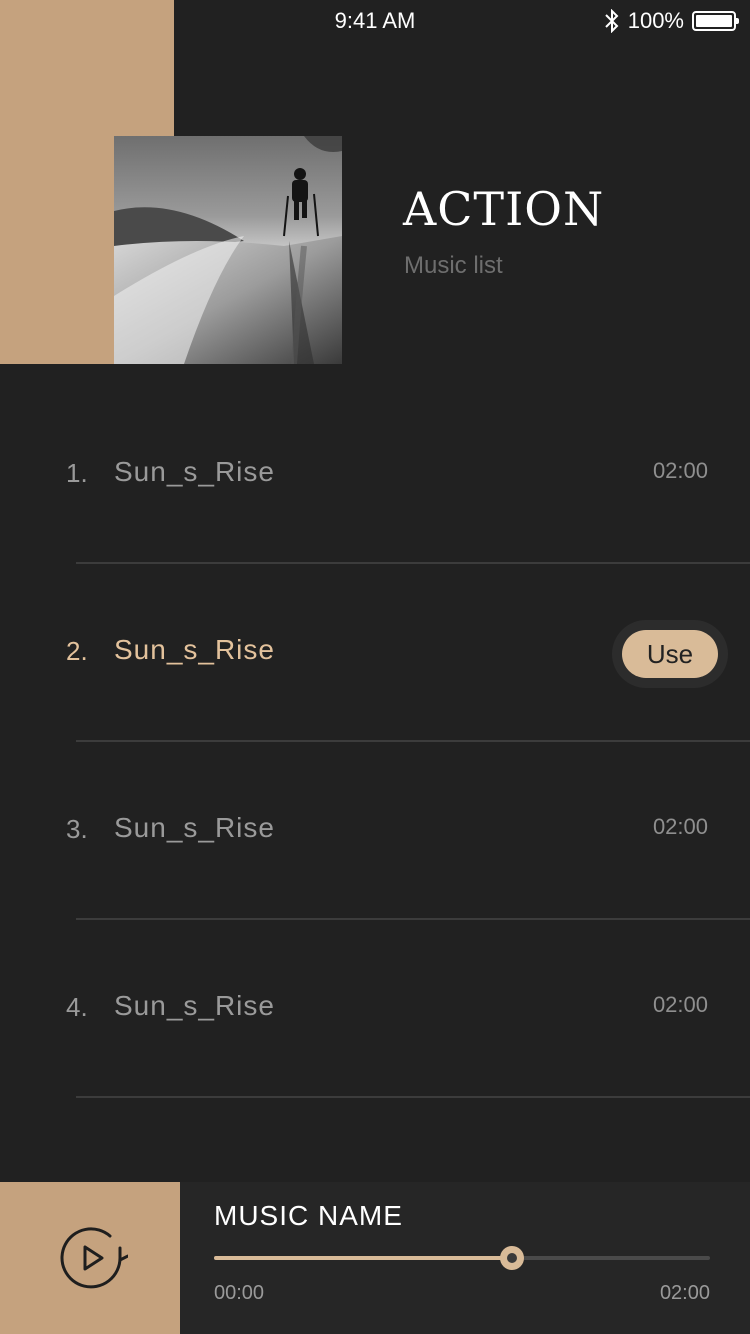  I want to click on album-title: ACTION, so click(504, 209).